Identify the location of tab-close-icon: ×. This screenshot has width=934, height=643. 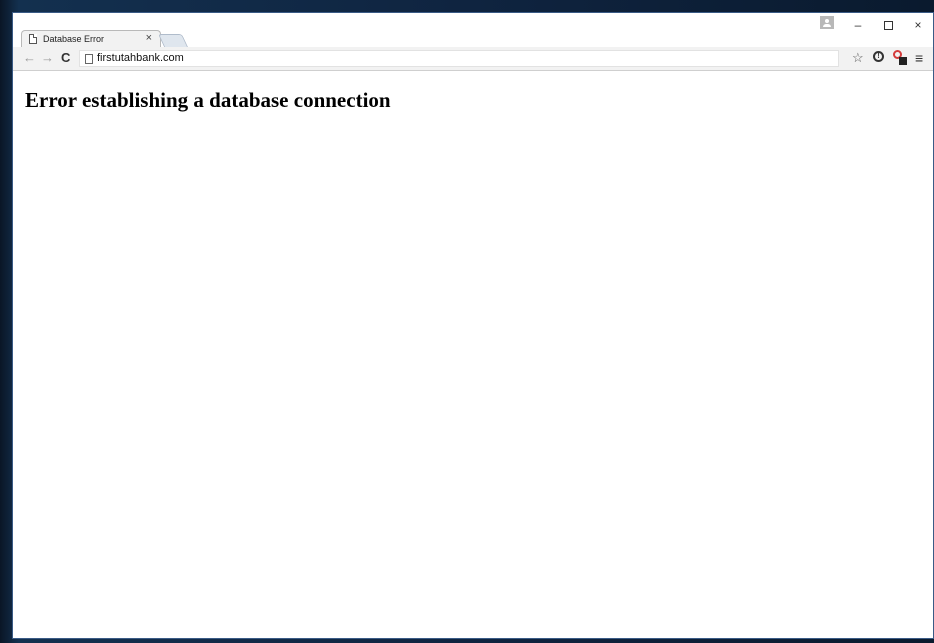
(149, 38).